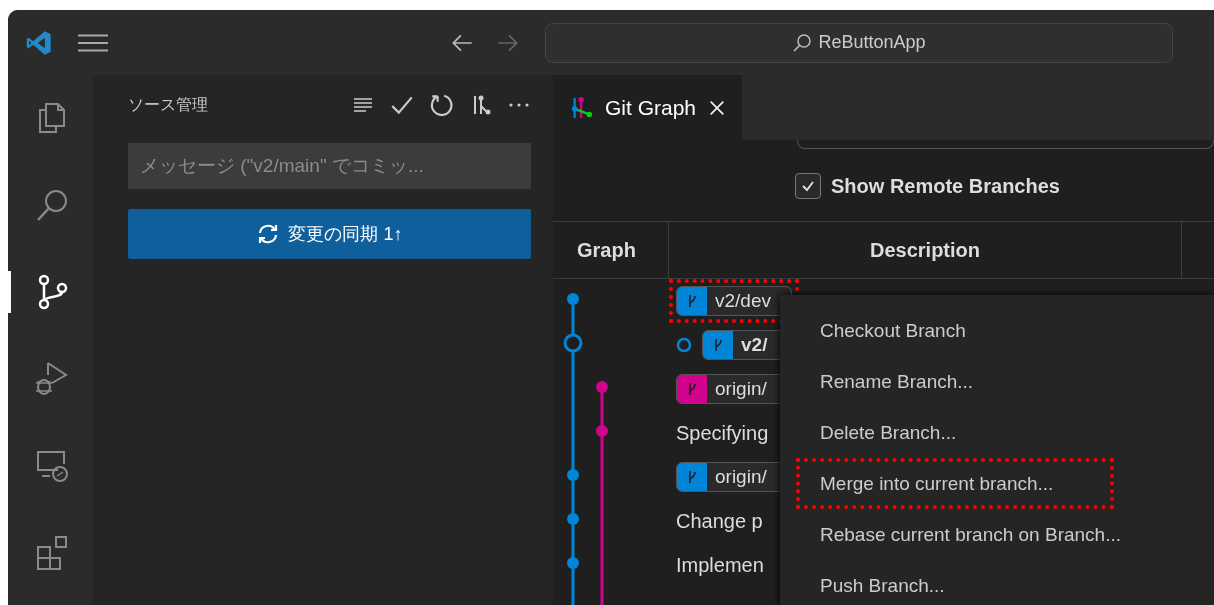 The width and height of the screenshot is (1214, 605). What do you see at coordinates (734, 301) in the screenshot?
I see `branch-label: v2/dev` at bounding box center [734, 301].